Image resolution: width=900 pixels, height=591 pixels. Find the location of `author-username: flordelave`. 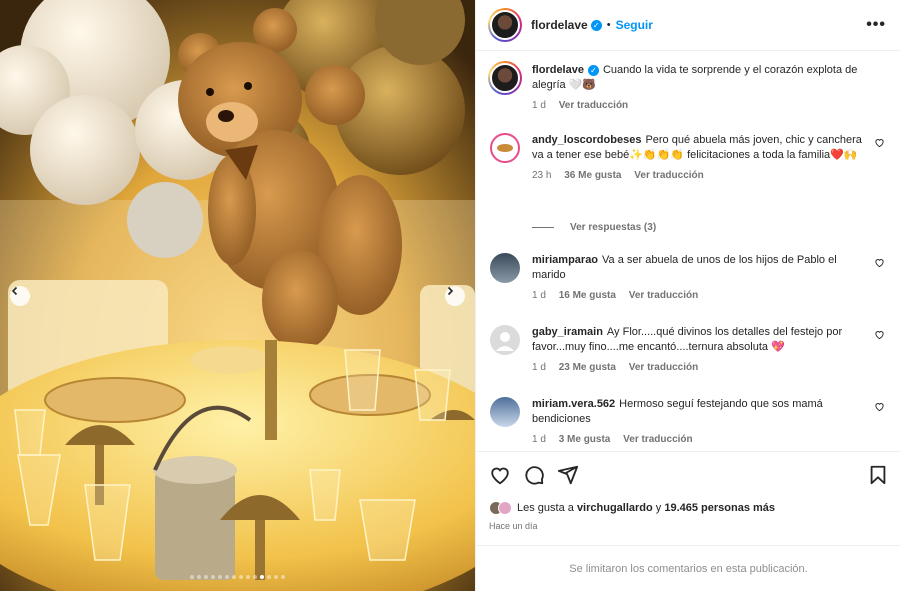

author-username: flordelave is located at coordinates (559, 25).